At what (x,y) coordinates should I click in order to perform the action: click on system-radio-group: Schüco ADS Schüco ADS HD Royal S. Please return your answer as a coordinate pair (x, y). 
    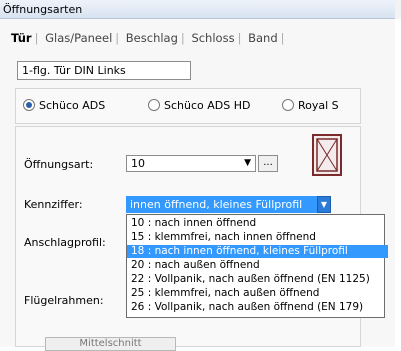
    Looking at the image, I should click on (188, 106).